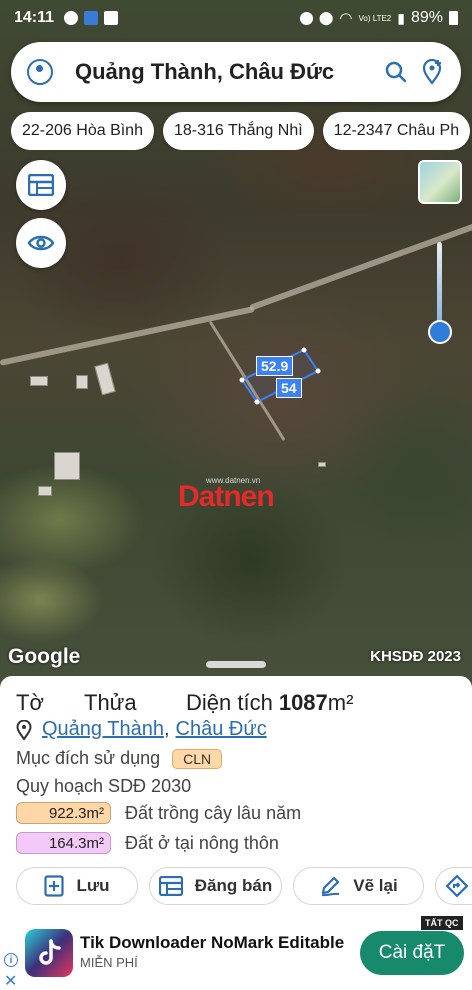  What do you see at coordinates (326, 17) in the screenshot?
I see `location-icon: ⬤` at bounding box center [326, 17].